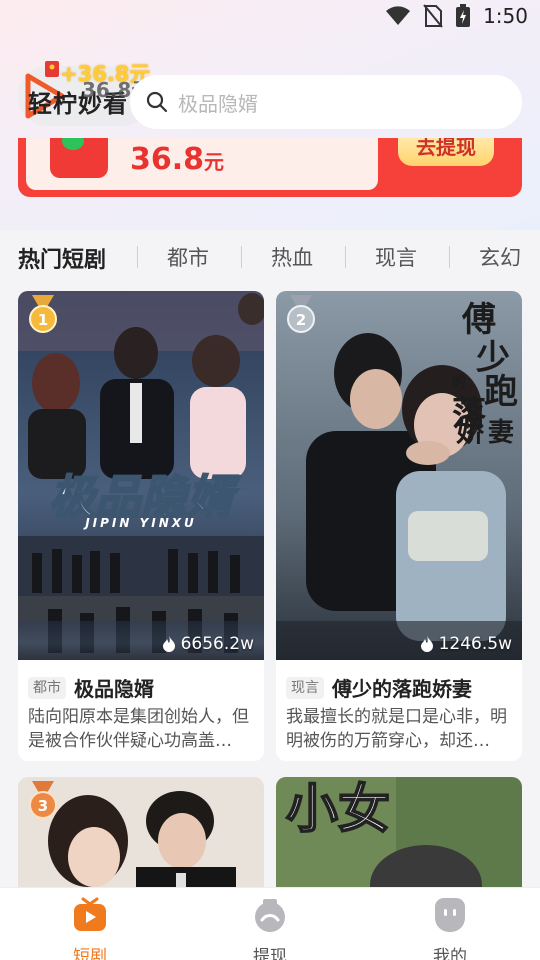 The image size is (540, 960). What do you see at coordinates (478, 320) in the screenshot?
I see `svg-text: 傅` at bounding box center [478, 320].